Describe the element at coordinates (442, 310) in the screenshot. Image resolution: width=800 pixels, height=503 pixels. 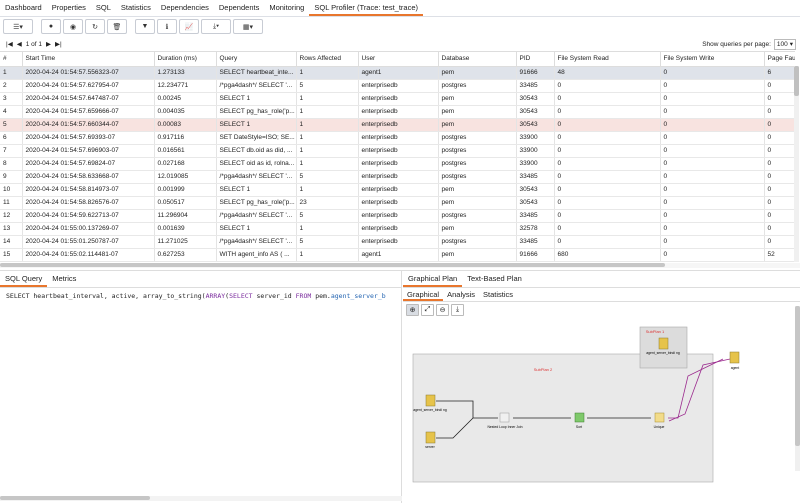
I see `zoom-out-button: ⊖` at that location.